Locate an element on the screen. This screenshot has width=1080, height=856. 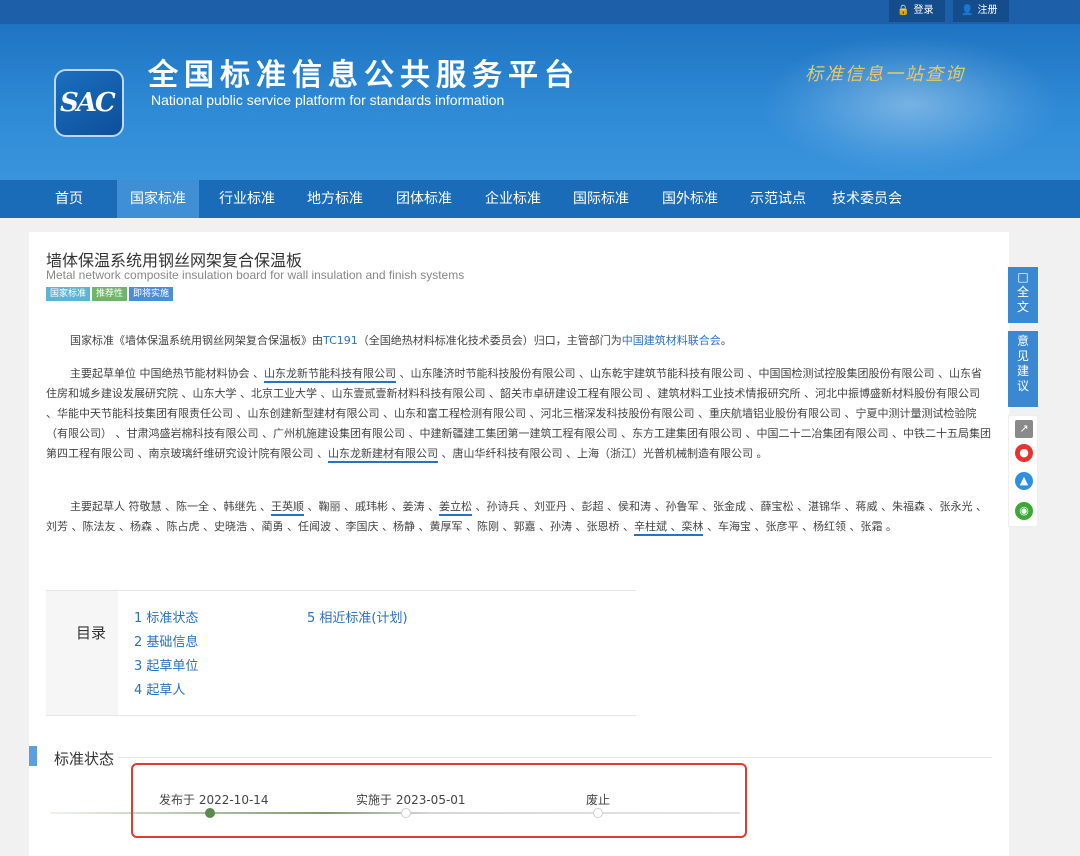
highlighted-drafter: 姜立松 is located at coordinates (455, 508).